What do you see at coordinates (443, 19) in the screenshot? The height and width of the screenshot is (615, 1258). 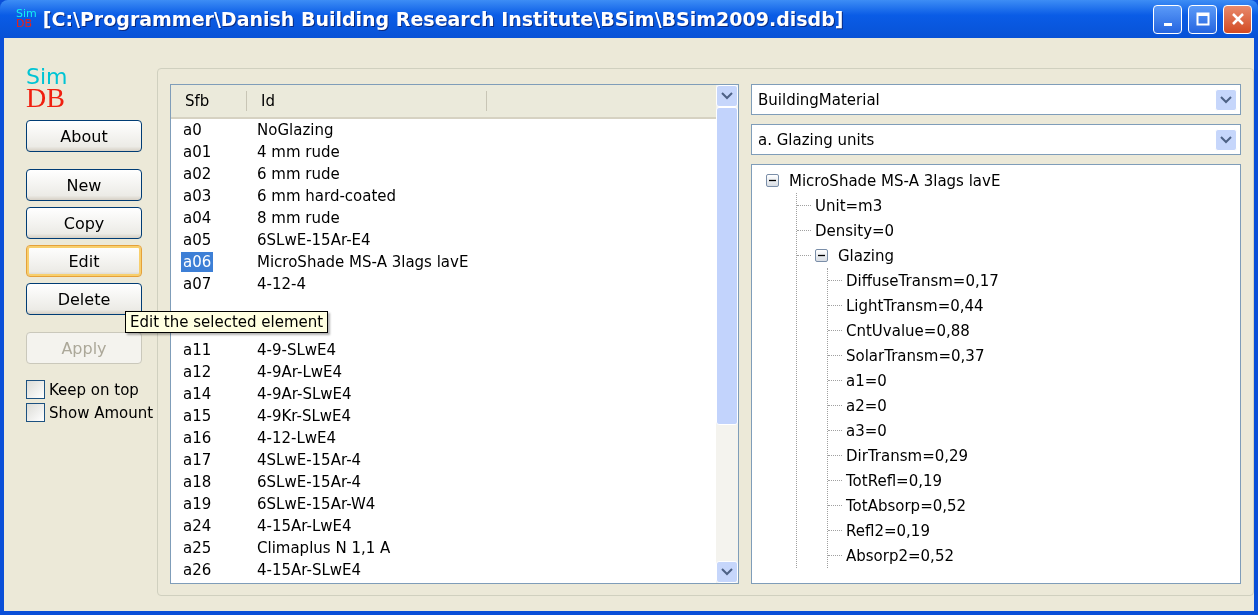 I see `window-title: [C:\Programmer\Danish Building Research Institute\BSim\BSim2009.disdb]` at bounding box center [443, 19].